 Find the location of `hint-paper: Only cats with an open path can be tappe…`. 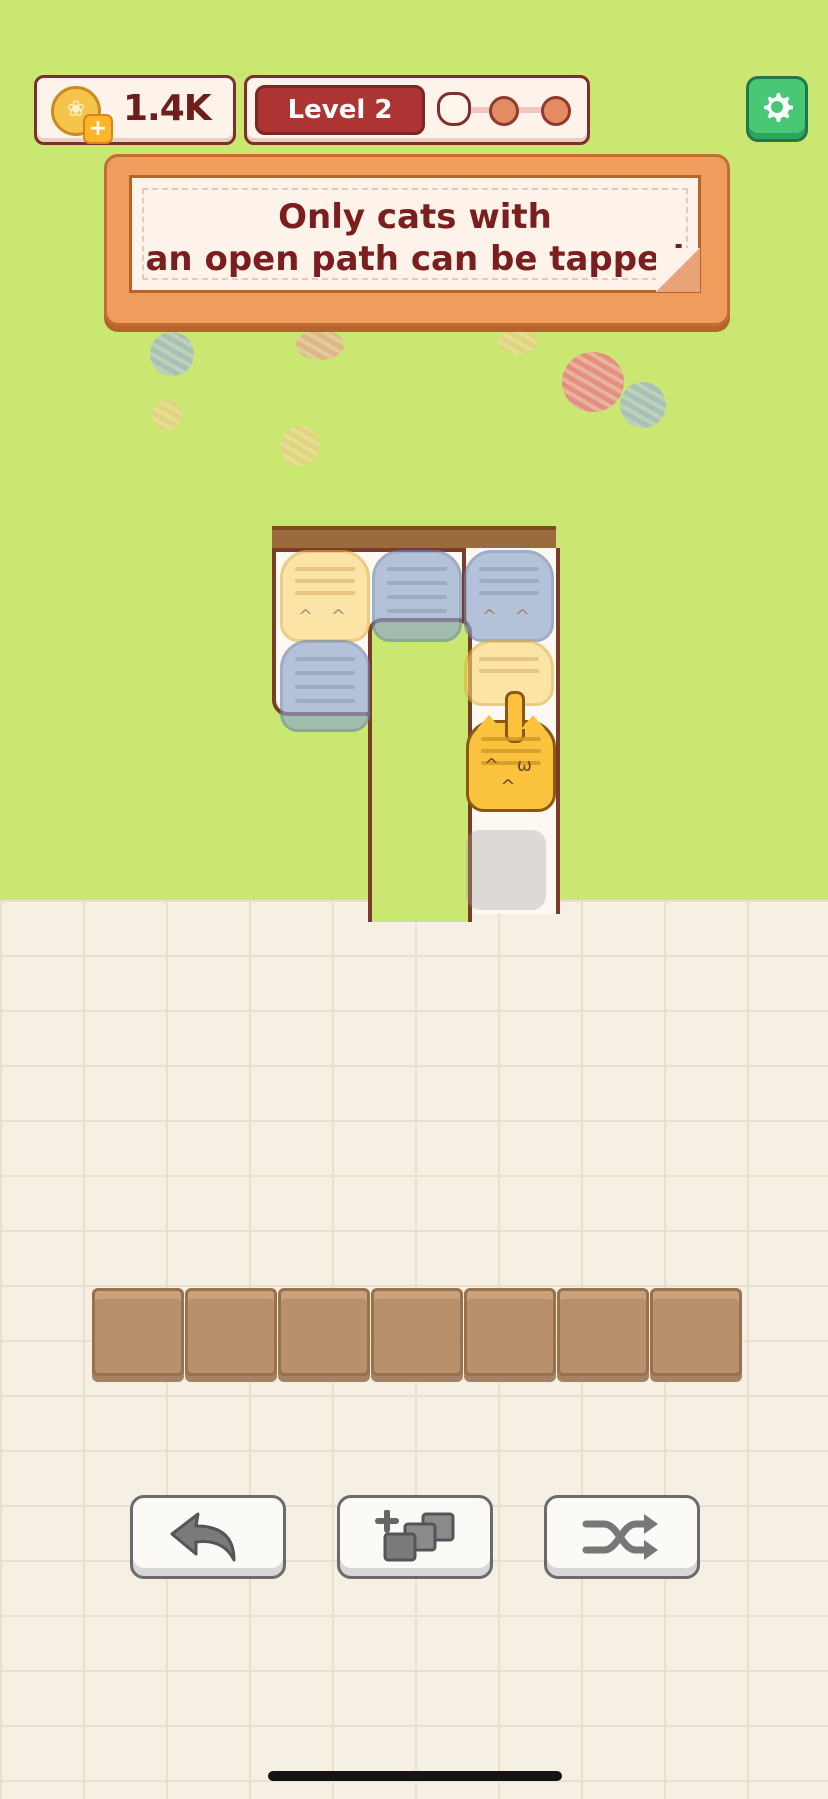

hint-paper: Only cats with an open path can be tappe… is located at coordinates (415, 234).